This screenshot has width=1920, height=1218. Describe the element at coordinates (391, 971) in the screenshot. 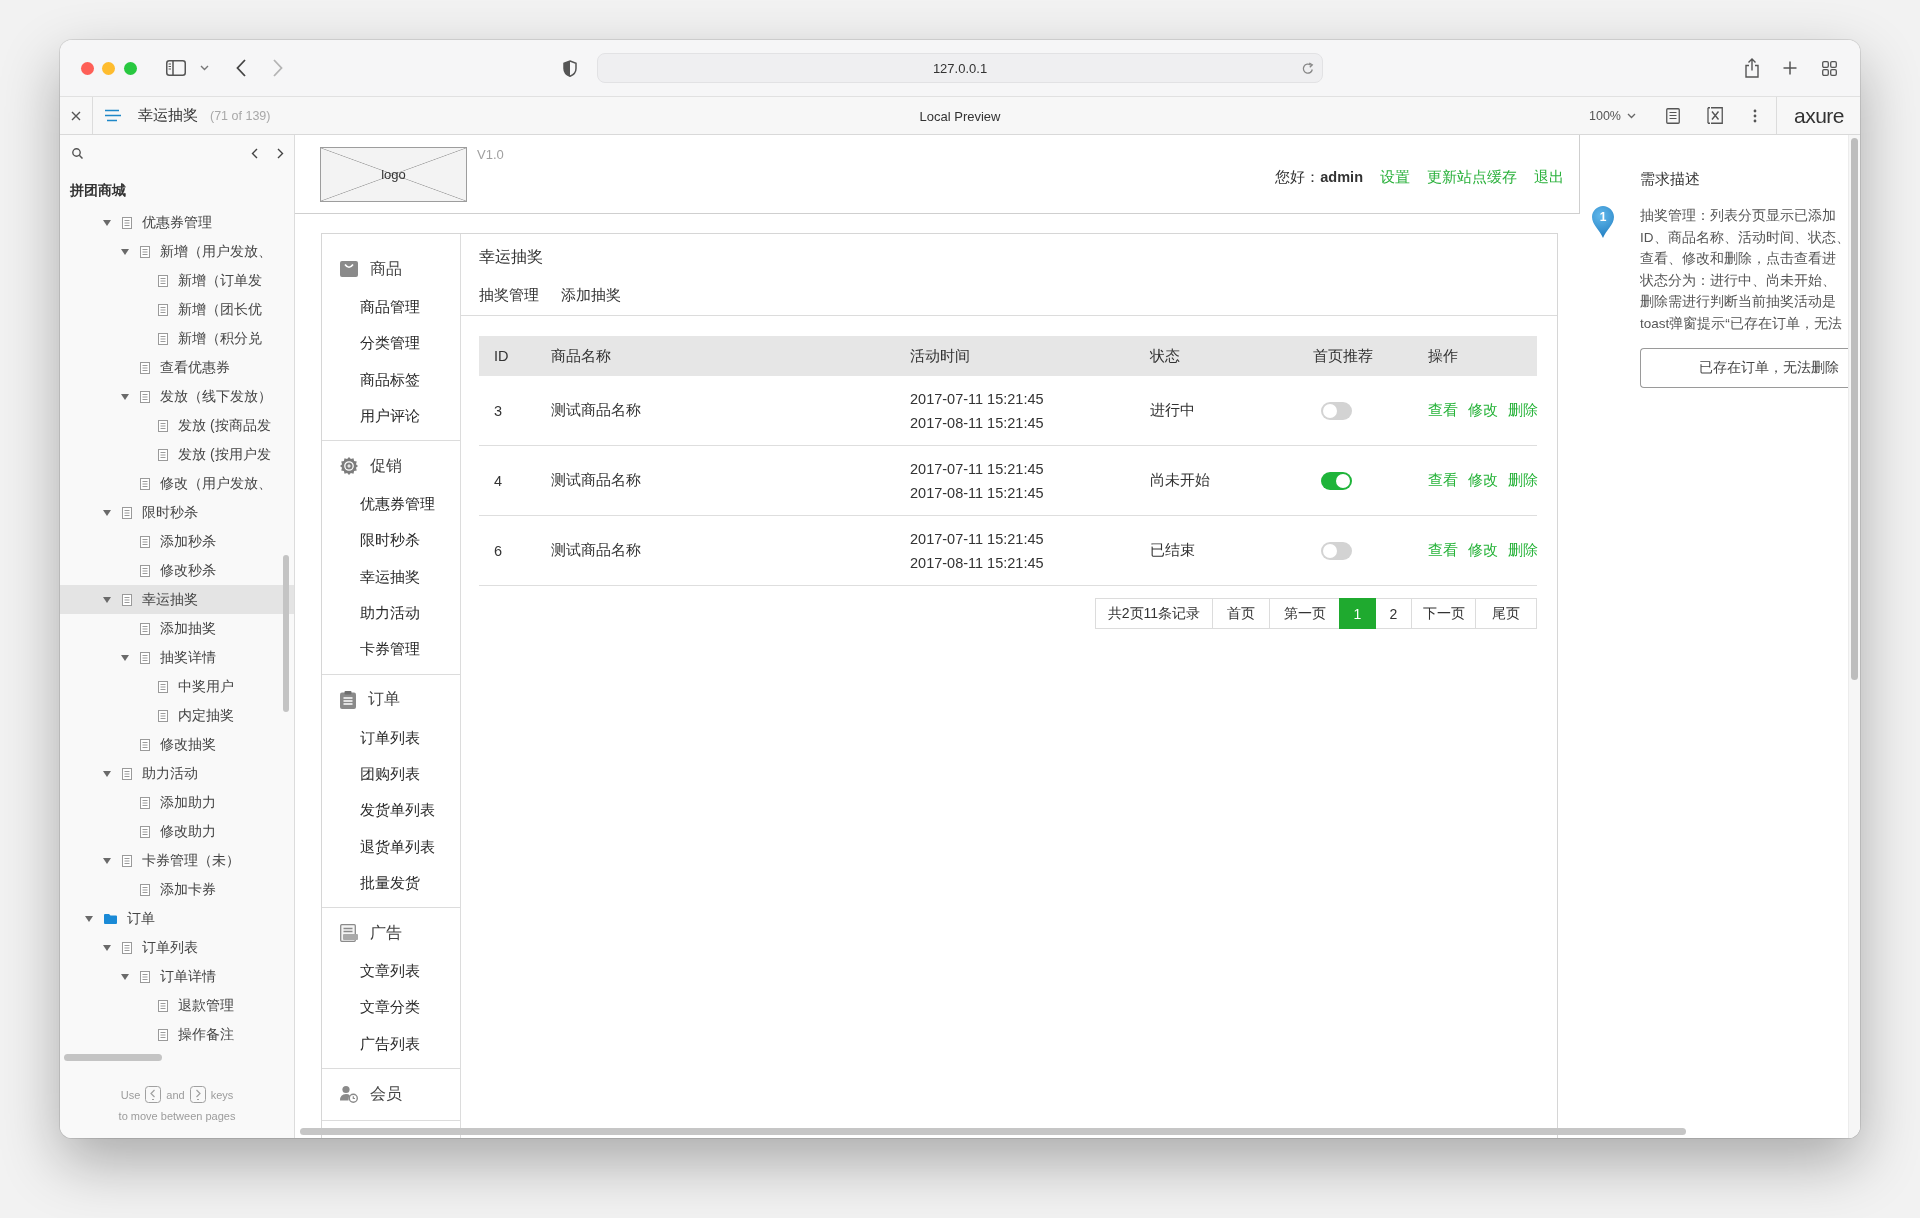

I see `nav-item: 文章列表` at that location.